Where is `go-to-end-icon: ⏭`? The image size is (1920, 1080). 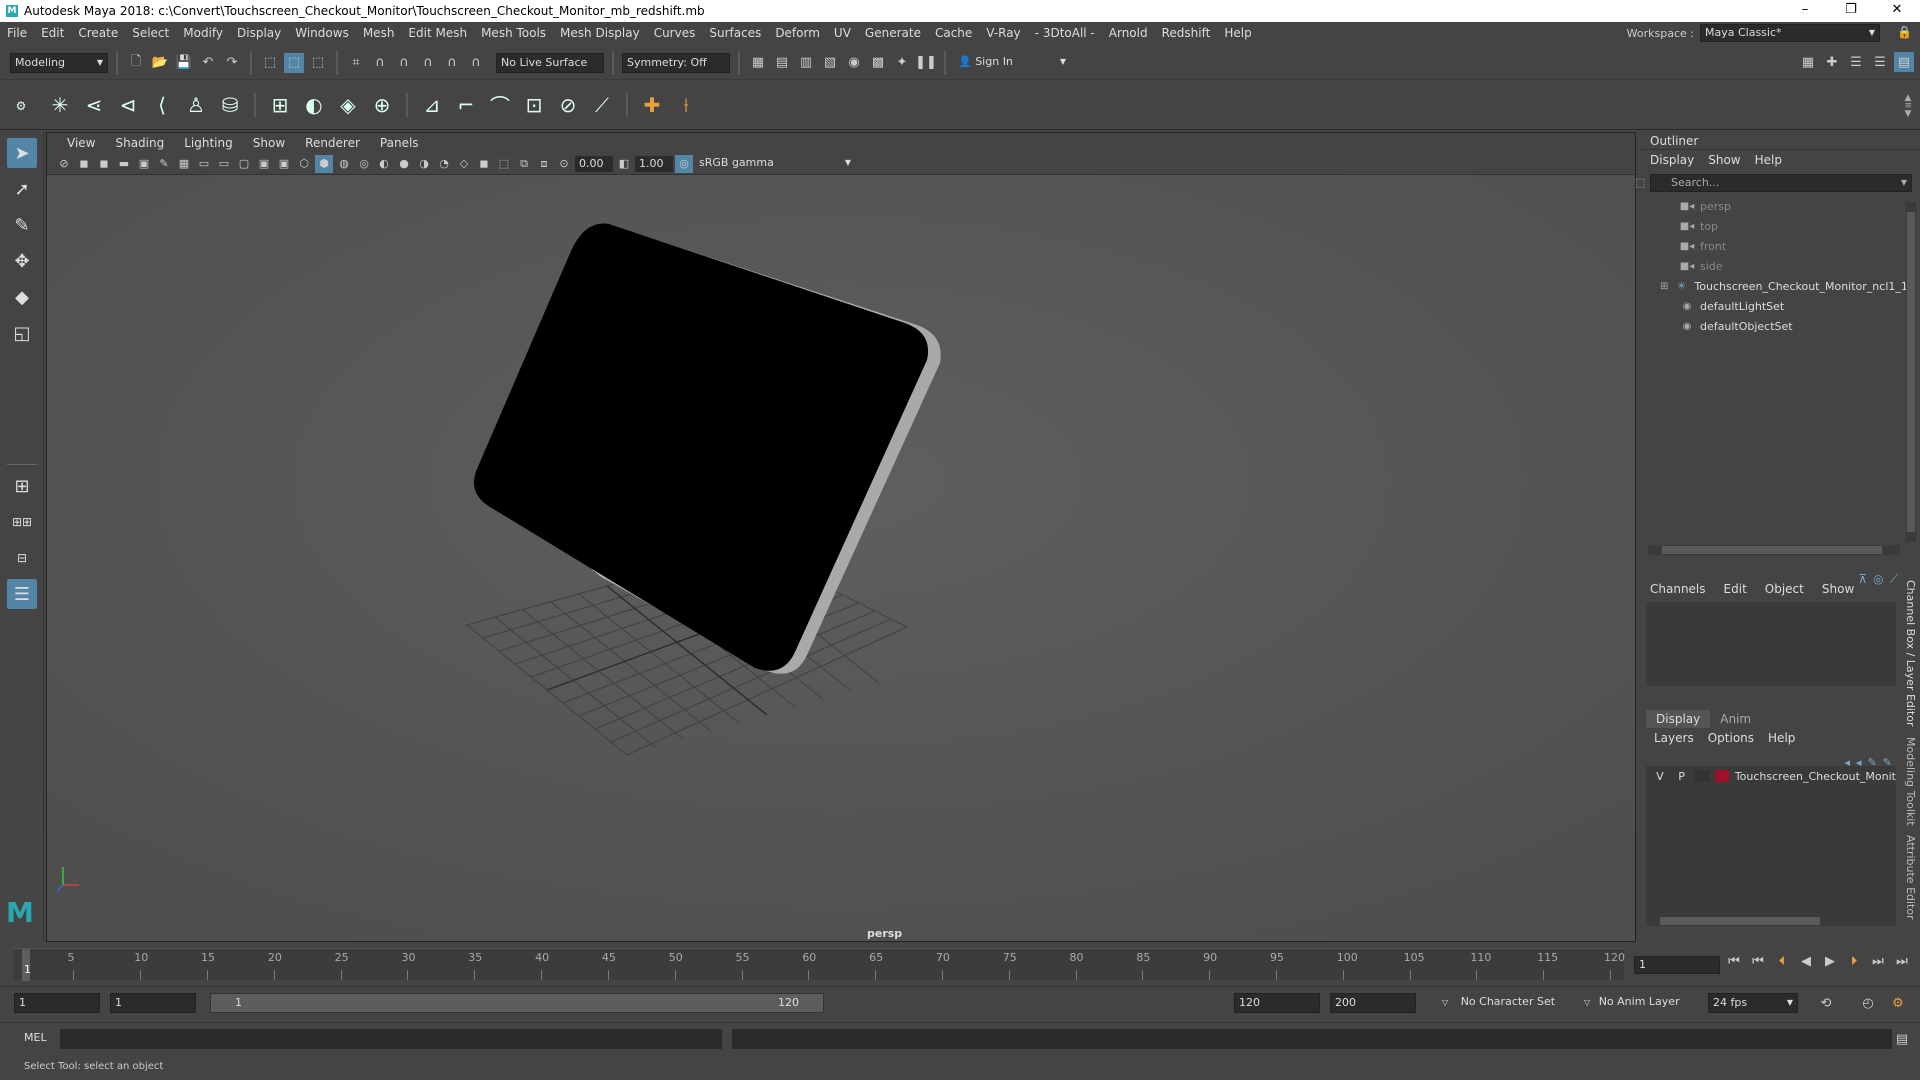
go-to-end-icon: ⏭ is located at coordinates (1902, 961).